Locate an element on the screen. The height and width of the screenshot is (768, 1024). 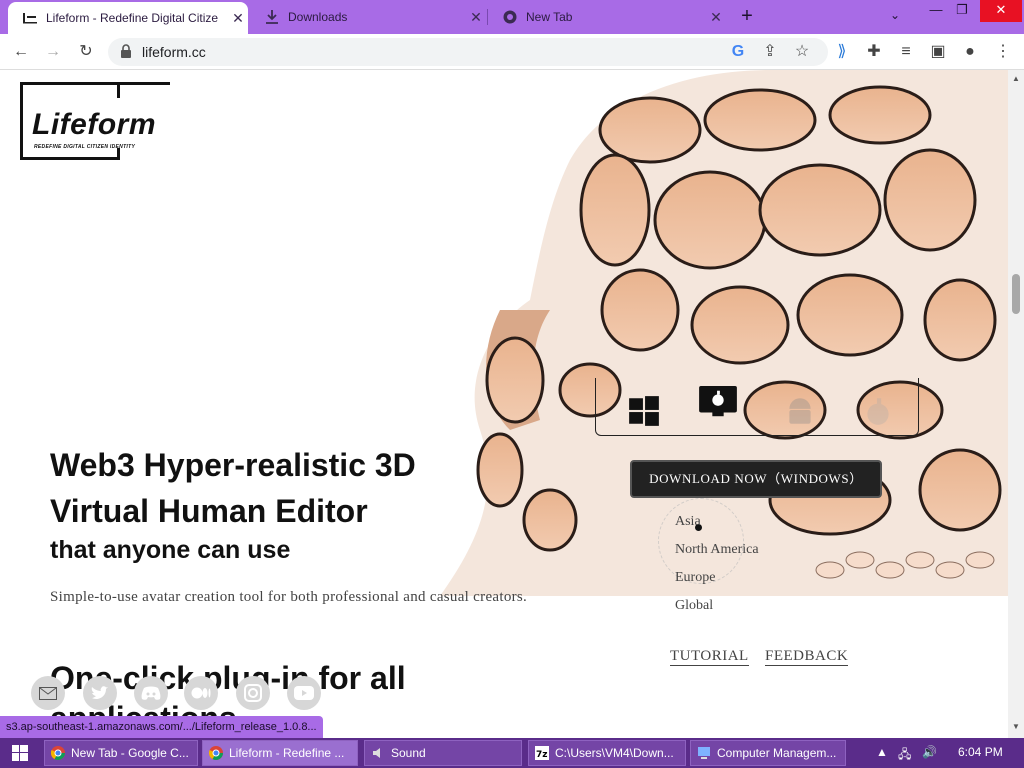
bookmark-star-icon: ☆ is located at coordinates (802, 52).